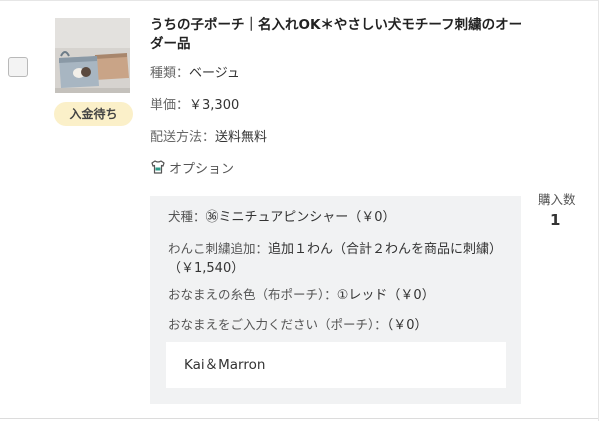 Image resolution: width=610 pixels, height=421 pixels. I want to click on variant-type-row: 種類：ベージュ, so click(195, 74).